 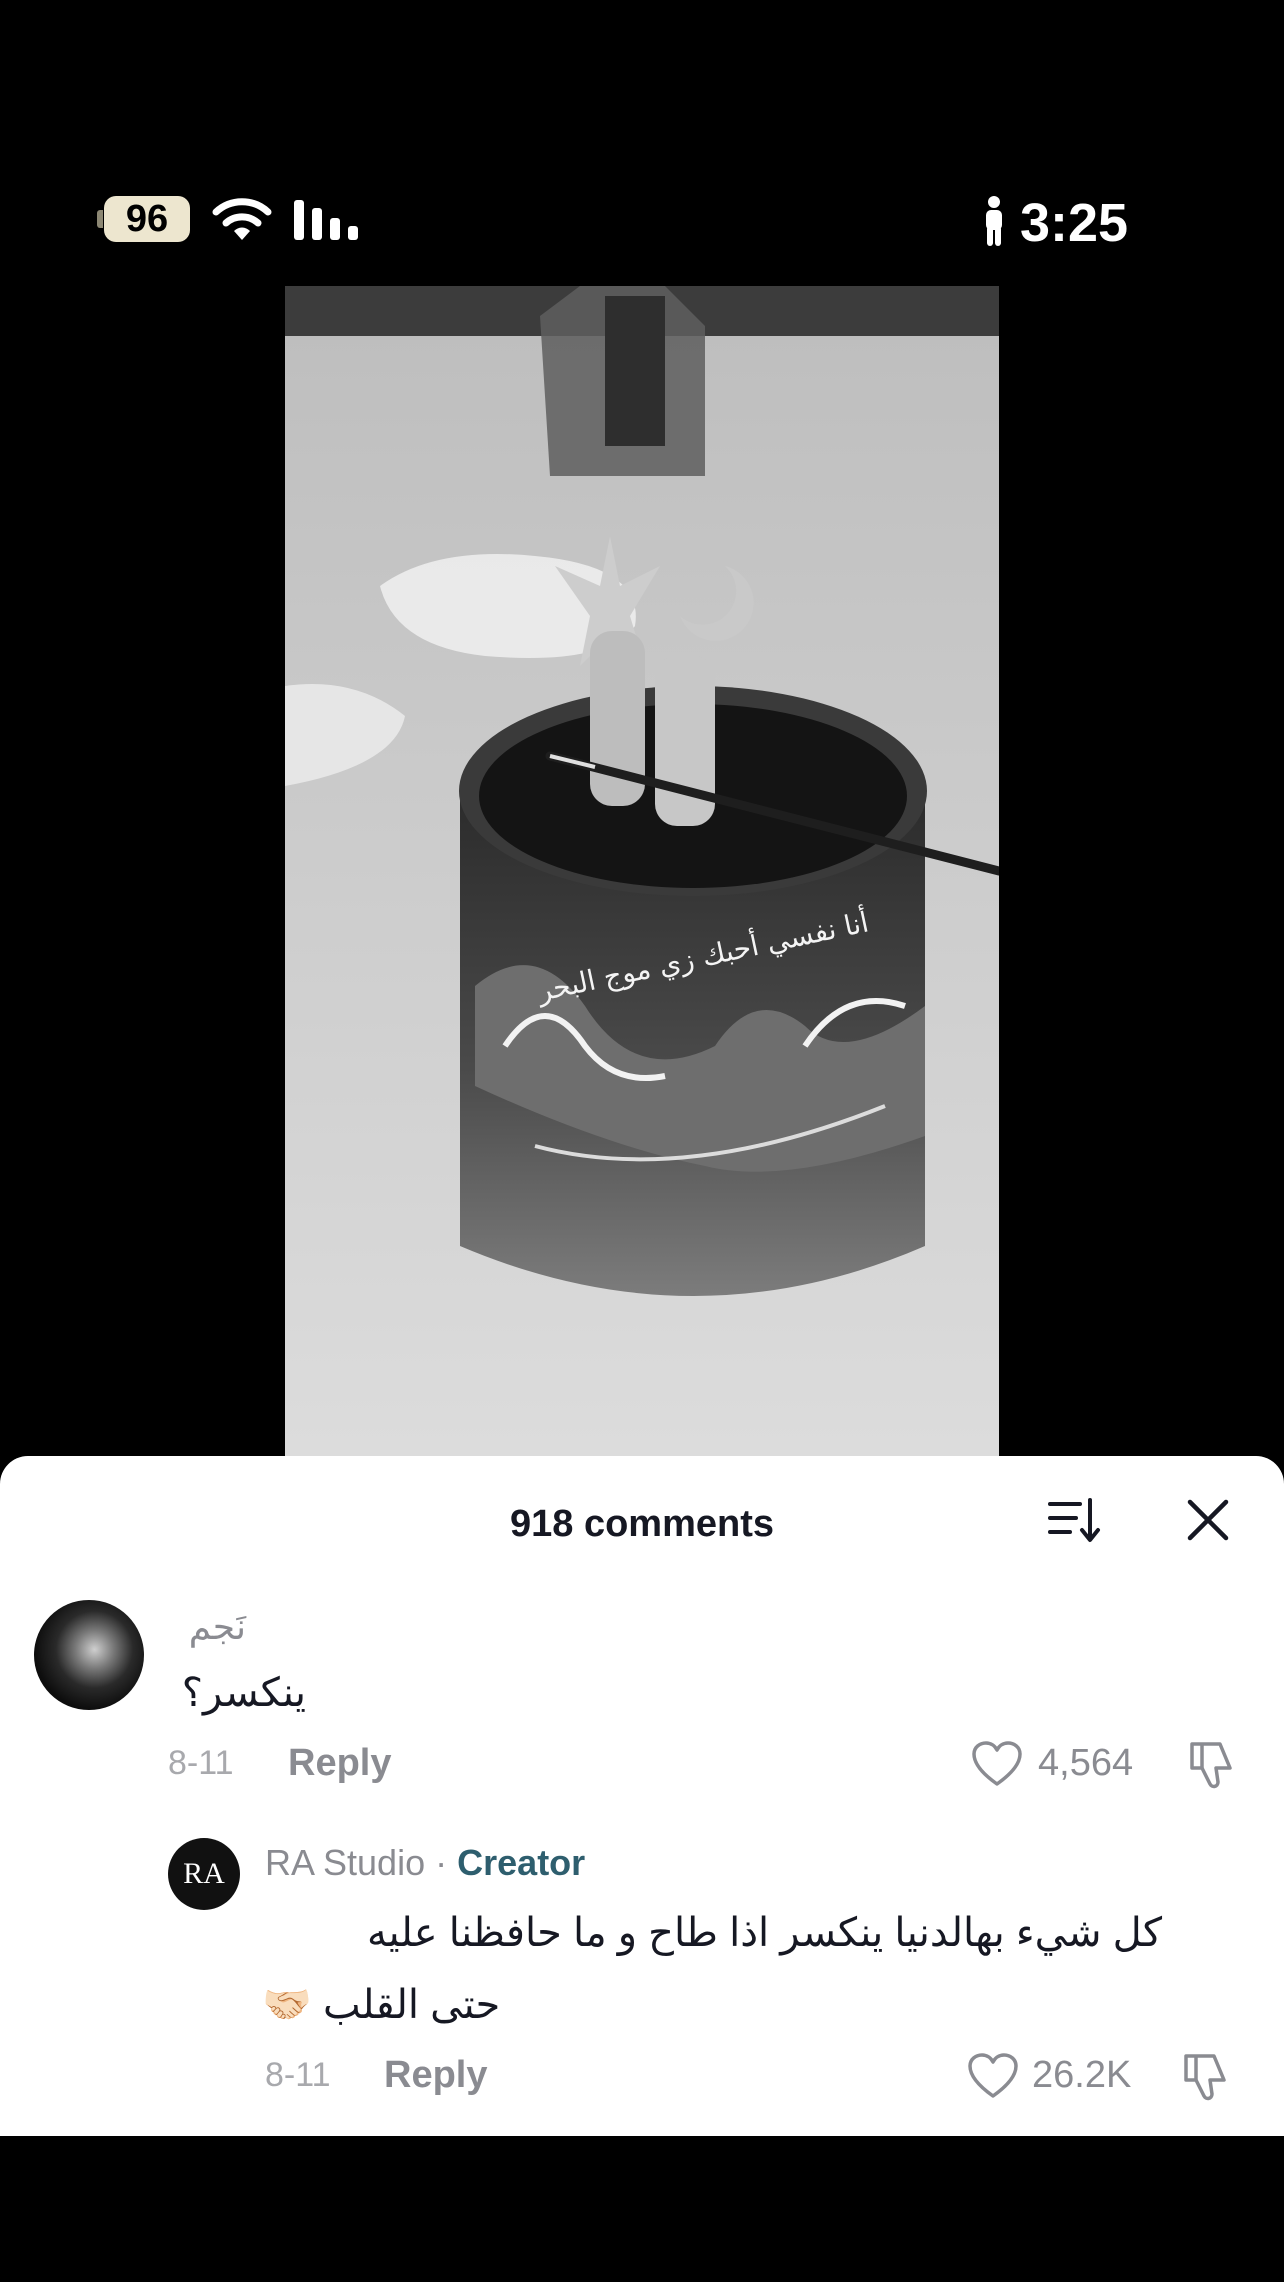 What do you see at coordinates (242, 219) in the screenshot?
I see `wifi-icon` at bounding box center [242, 219].